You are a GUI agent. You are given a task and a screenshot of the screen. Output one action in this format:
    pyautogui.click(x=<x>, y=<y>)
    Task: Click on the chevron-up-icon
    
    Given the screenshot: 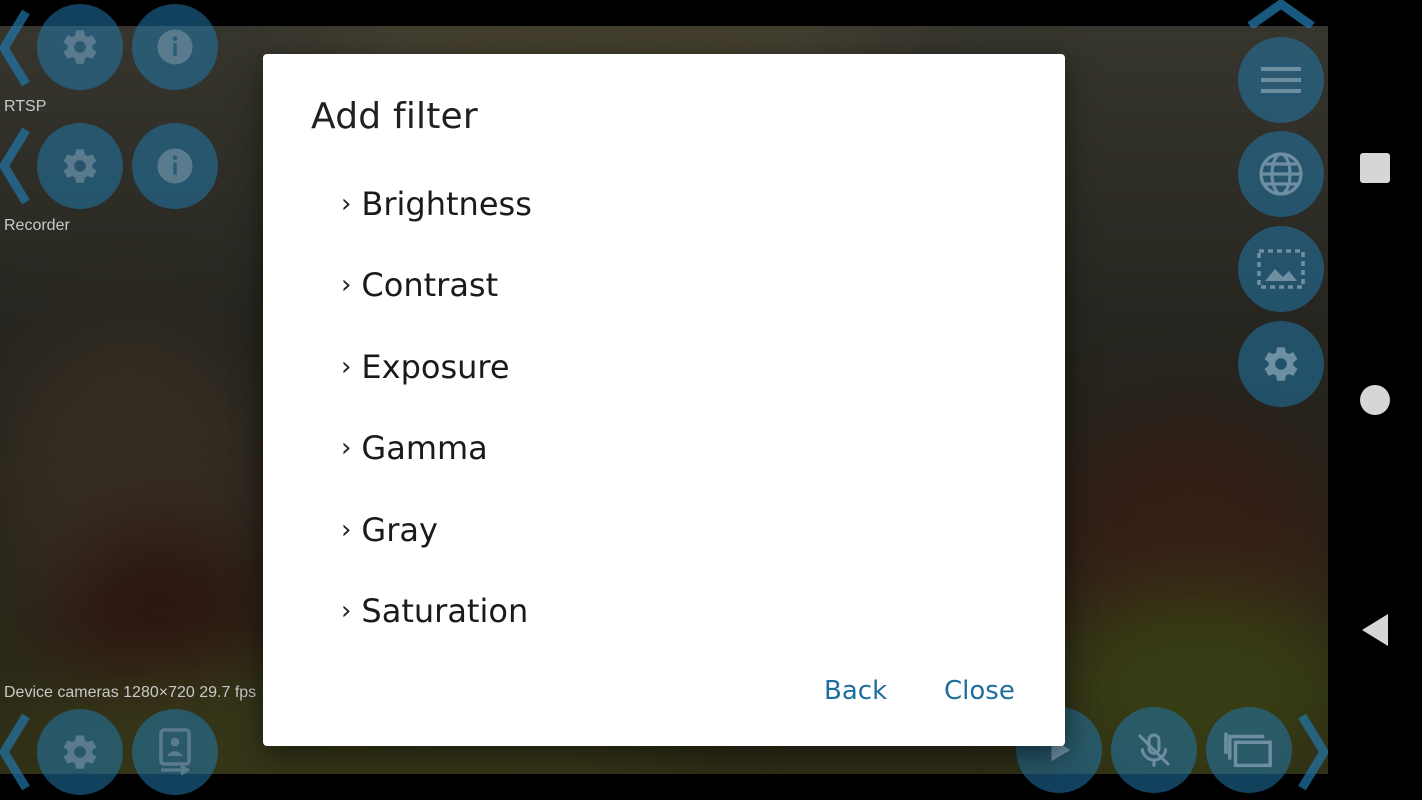 What is the action you would take?
    pyautogui.click(x=1281, y=14)
    